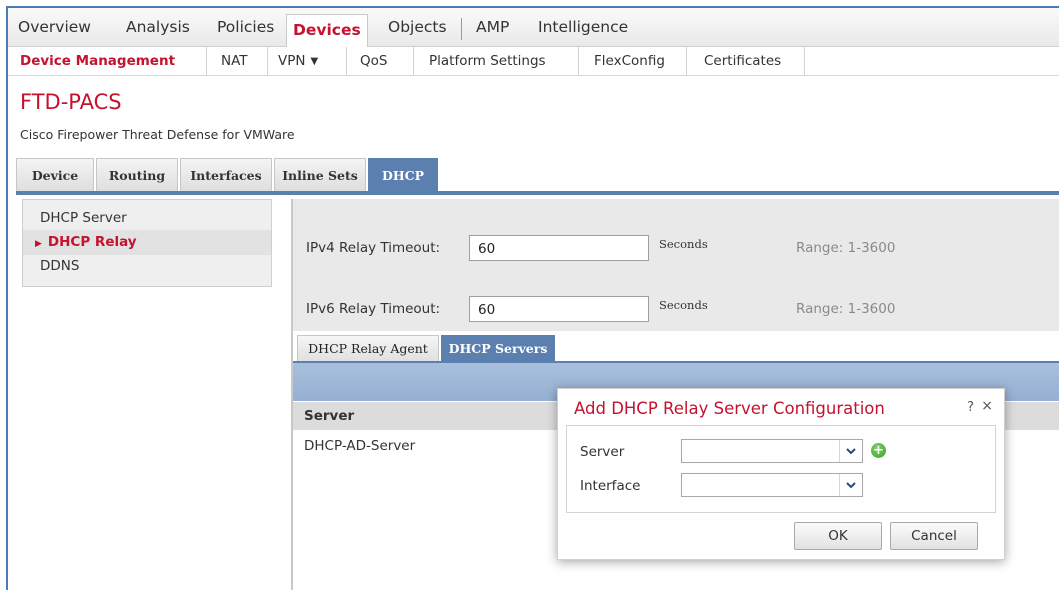  I want to click on device-title: FTD-PACS, so click(71, 102).